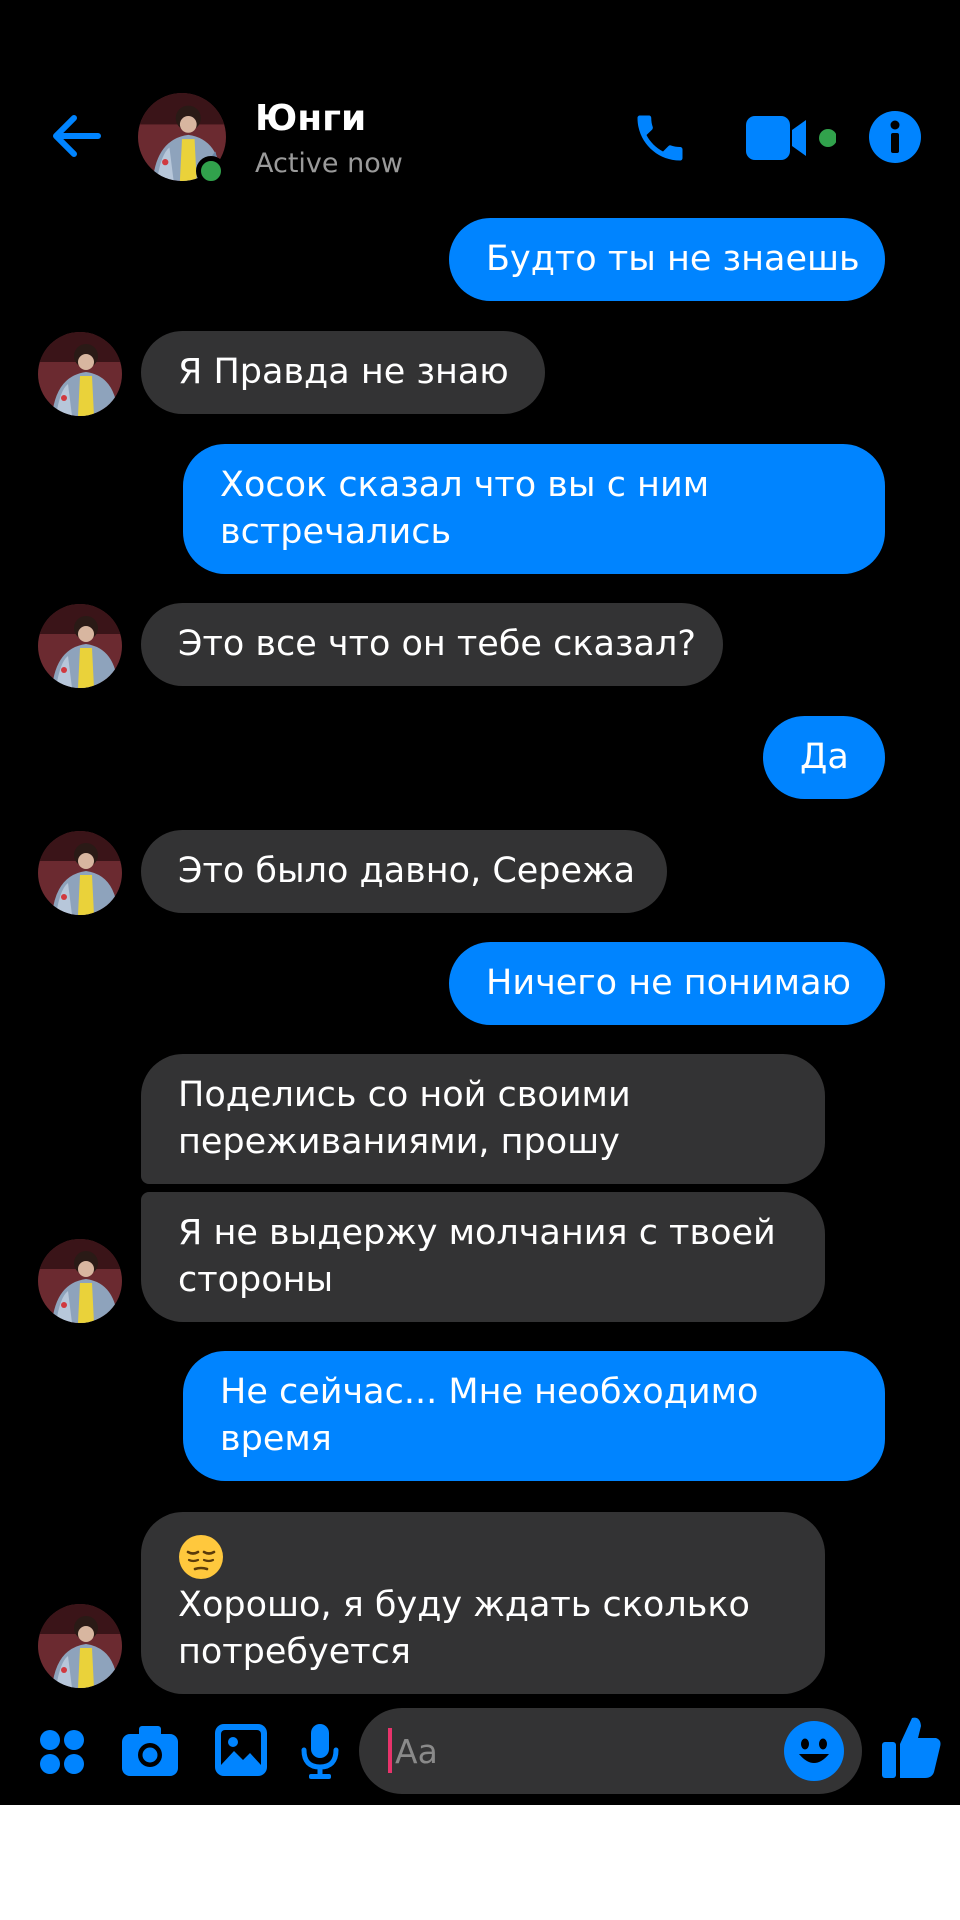 Image resolution: width=960 pixels, height=1920 pixels. Describe the element at coordinates (201, 1557) in the screenshot. I see `pensive-face-emoji` at that location.